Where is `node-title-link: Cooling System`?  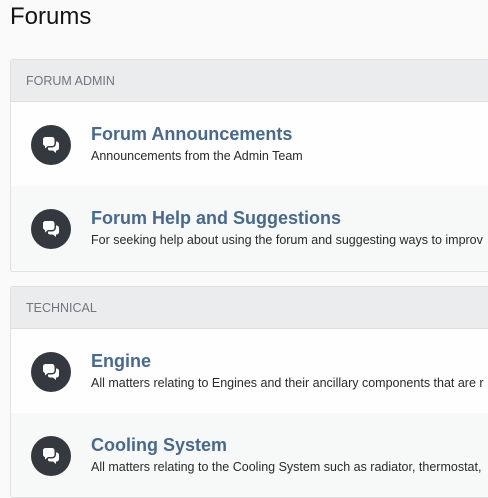 node-title-link: Cooling System is located at coordinates (159, 445).